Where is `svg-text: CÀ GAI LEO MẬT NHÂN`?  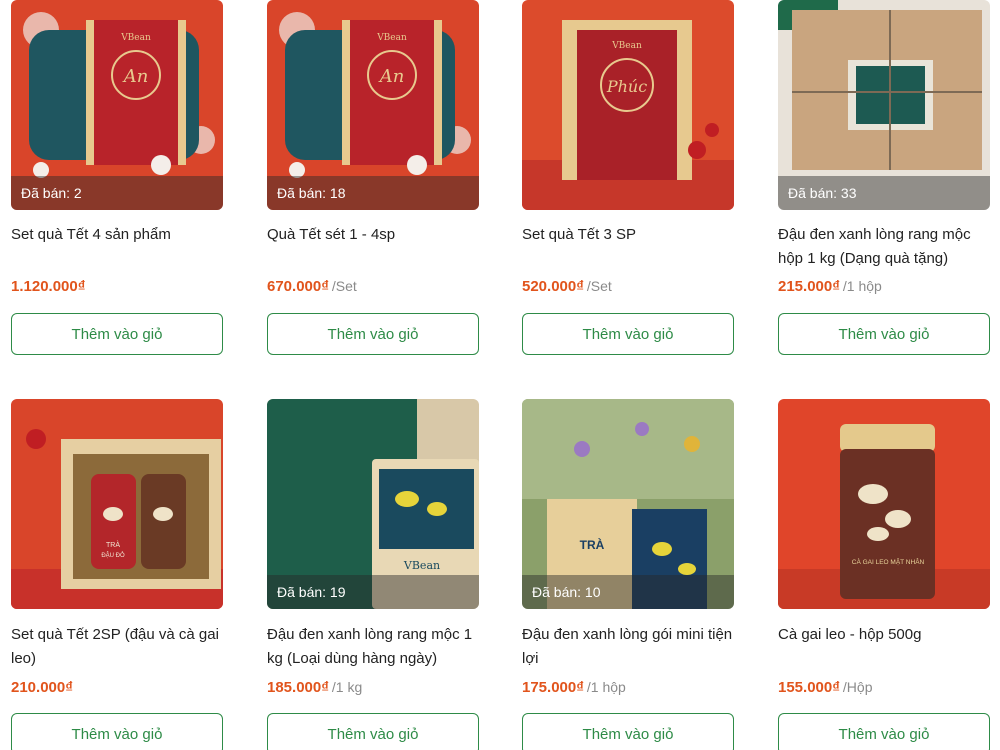
svg-text: CÀ GAI LEO MẬT NHÂN is located at coordinates (888, 561).